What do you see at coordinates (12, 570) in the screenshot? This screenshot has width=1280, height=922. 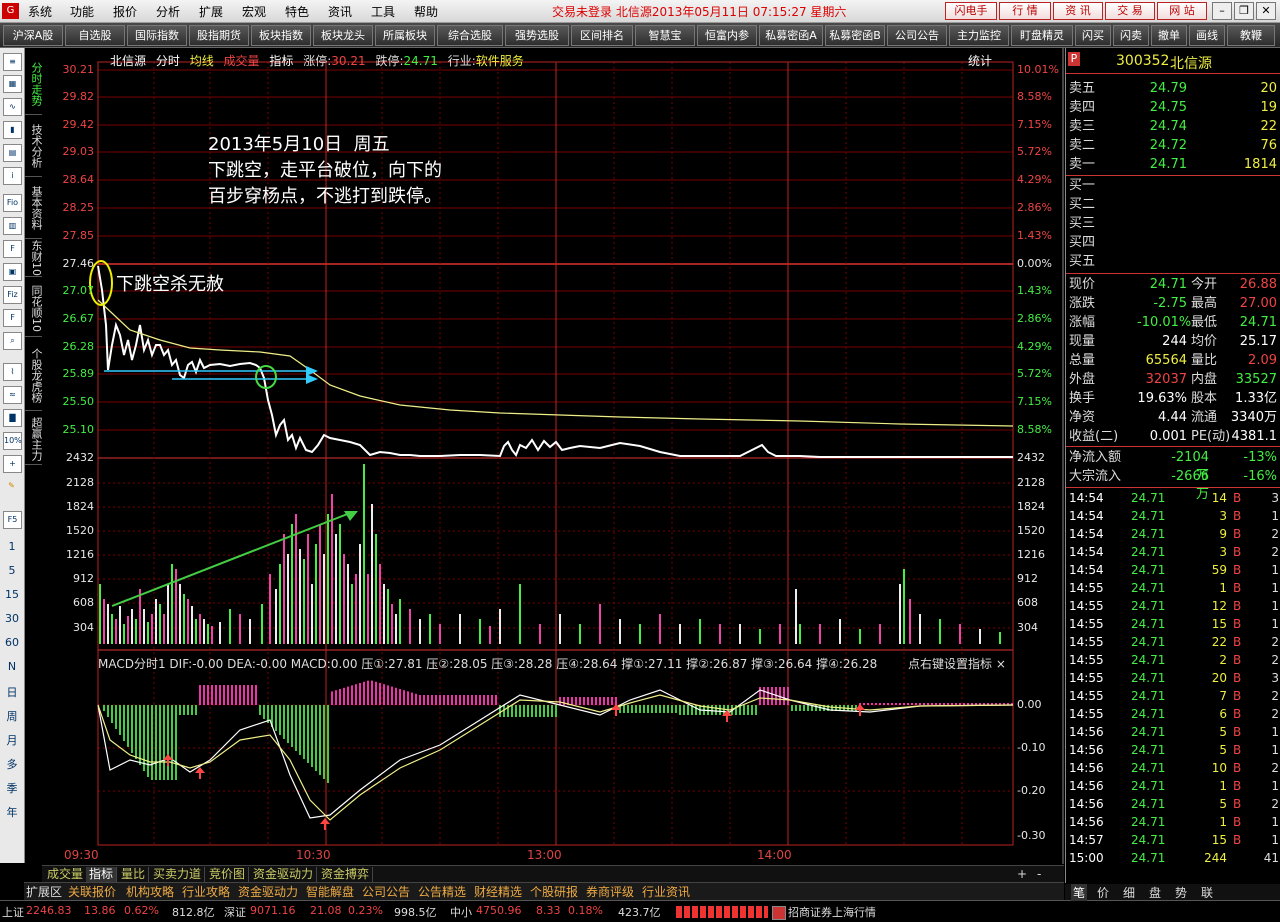 I see `period-5: 5` at bounding box center [12, 570].